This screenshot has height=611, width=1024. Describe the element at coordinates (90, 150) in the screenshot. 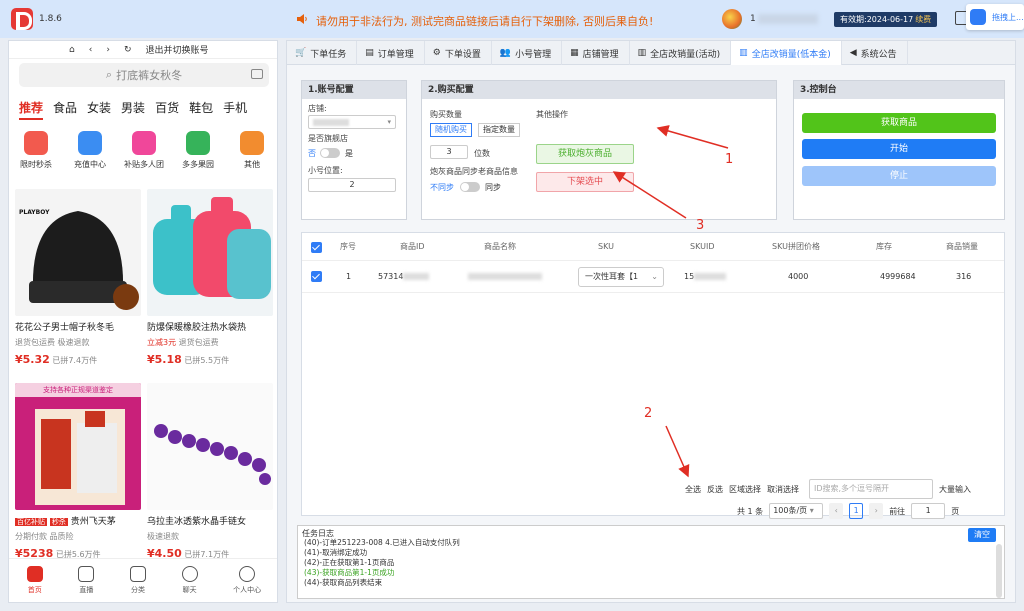

I see `quick-item: 充值中心` at that location.